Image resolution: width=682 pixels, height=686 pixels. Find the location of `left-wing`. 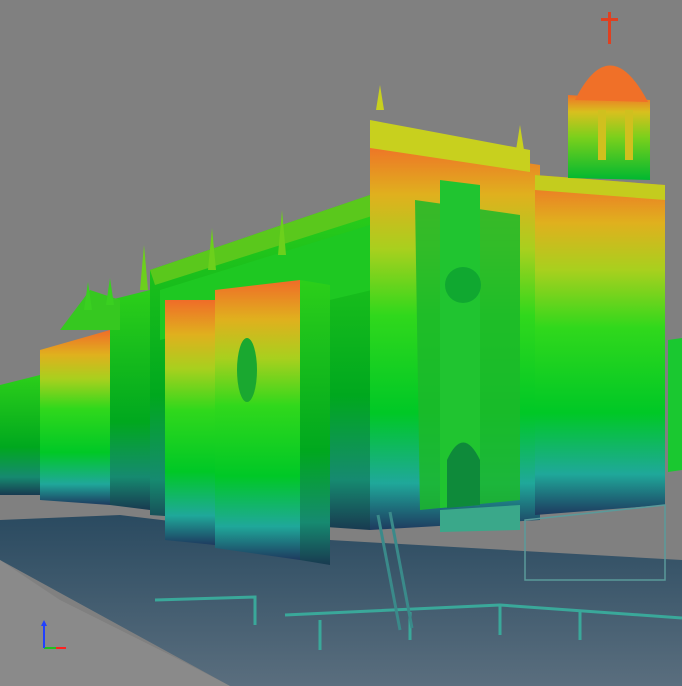

left-wing is located at coordinates (75, 400).